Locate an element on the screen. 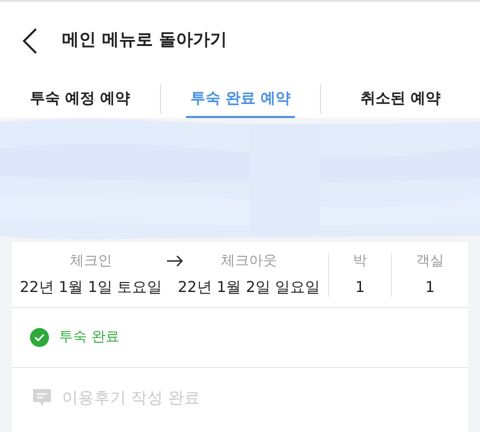 The image size is (480, 432). tab: 취소된 예약 is located at coordinates (400, 99).